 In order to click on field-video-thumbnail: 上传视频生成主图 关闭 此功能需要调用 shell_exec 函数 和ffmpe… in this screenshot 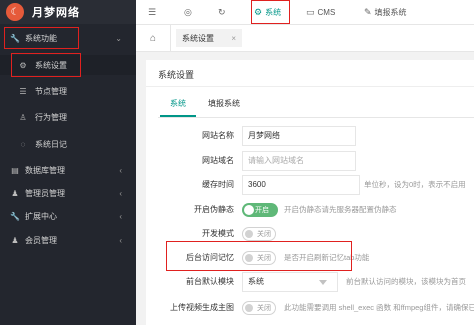, I will do `click(310, 308)`.